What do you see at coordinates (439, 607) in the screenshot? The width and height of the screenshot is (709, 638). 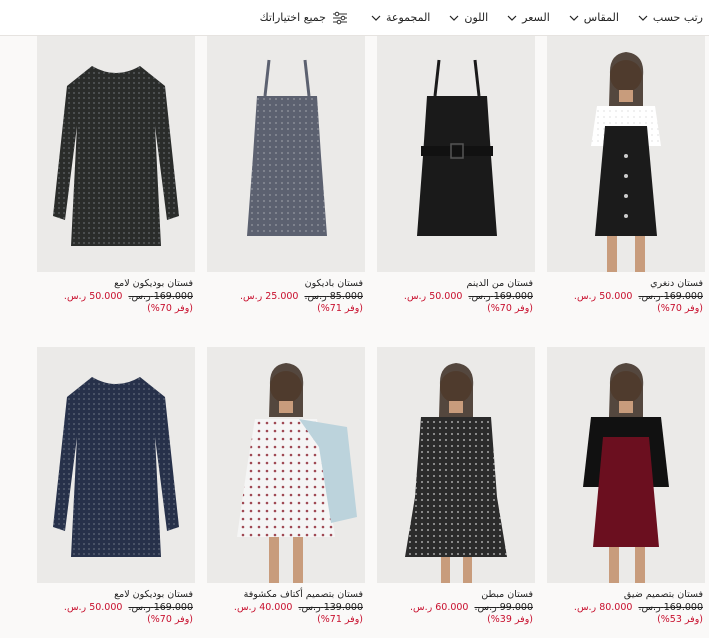 I see `sale-price: 60.000 ر.س.` at bounding box center [439, 607].